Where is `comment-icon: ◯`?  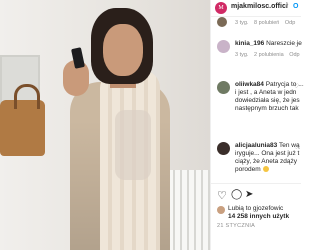 comment-icon: ◯ is located at coordinates (236, 194).